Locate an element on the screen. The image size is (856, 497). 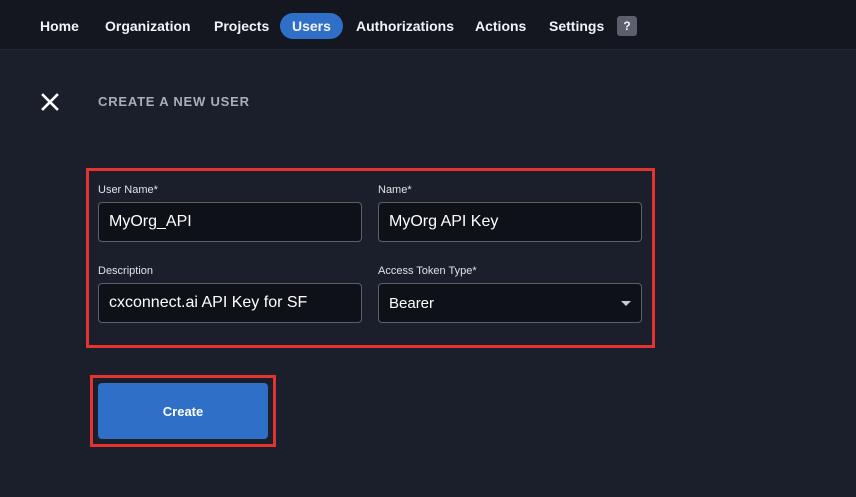
nav-item-authorizations: Authorizations is located at coordinates (405, 26).